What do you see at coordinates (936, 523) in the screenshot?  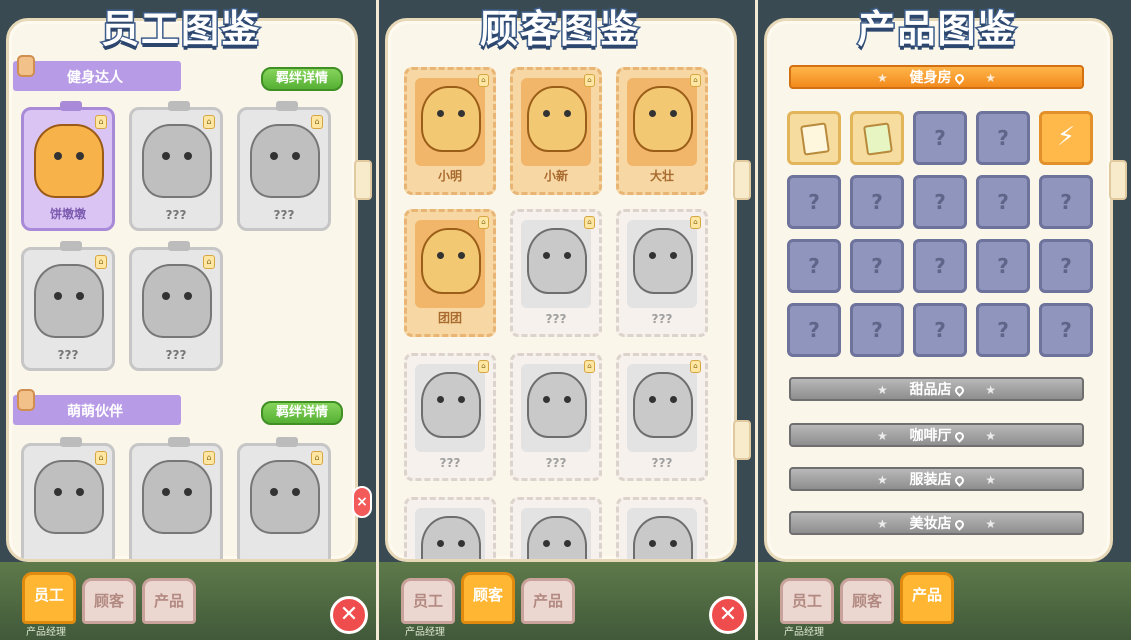 I see `shop-ribbon-beauty: ★ 美妆店 ★` at bounding box center [936, 523].